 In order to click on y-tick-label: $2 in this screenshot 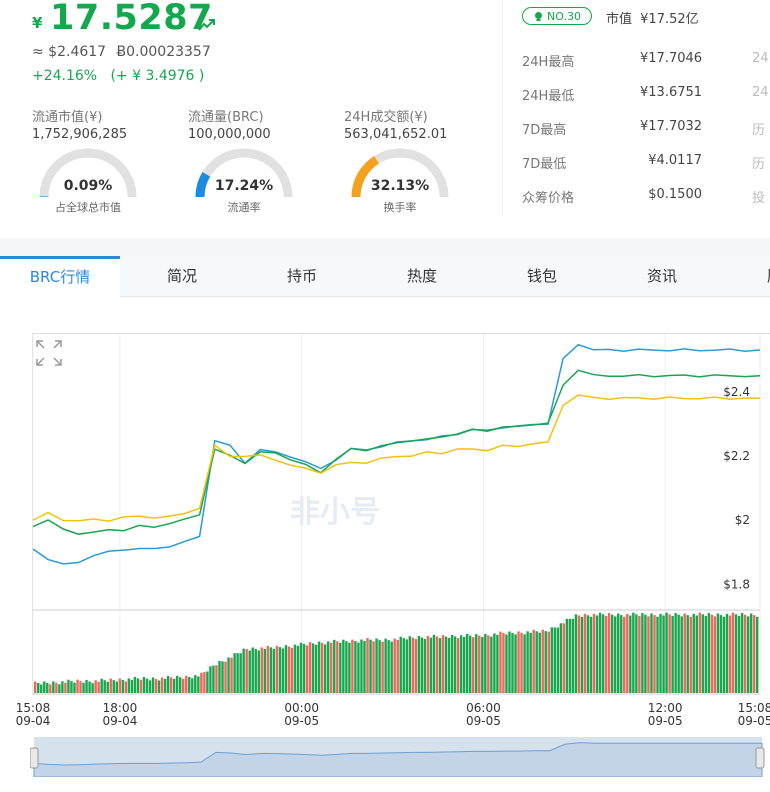, I will do `click(742, 520)`.